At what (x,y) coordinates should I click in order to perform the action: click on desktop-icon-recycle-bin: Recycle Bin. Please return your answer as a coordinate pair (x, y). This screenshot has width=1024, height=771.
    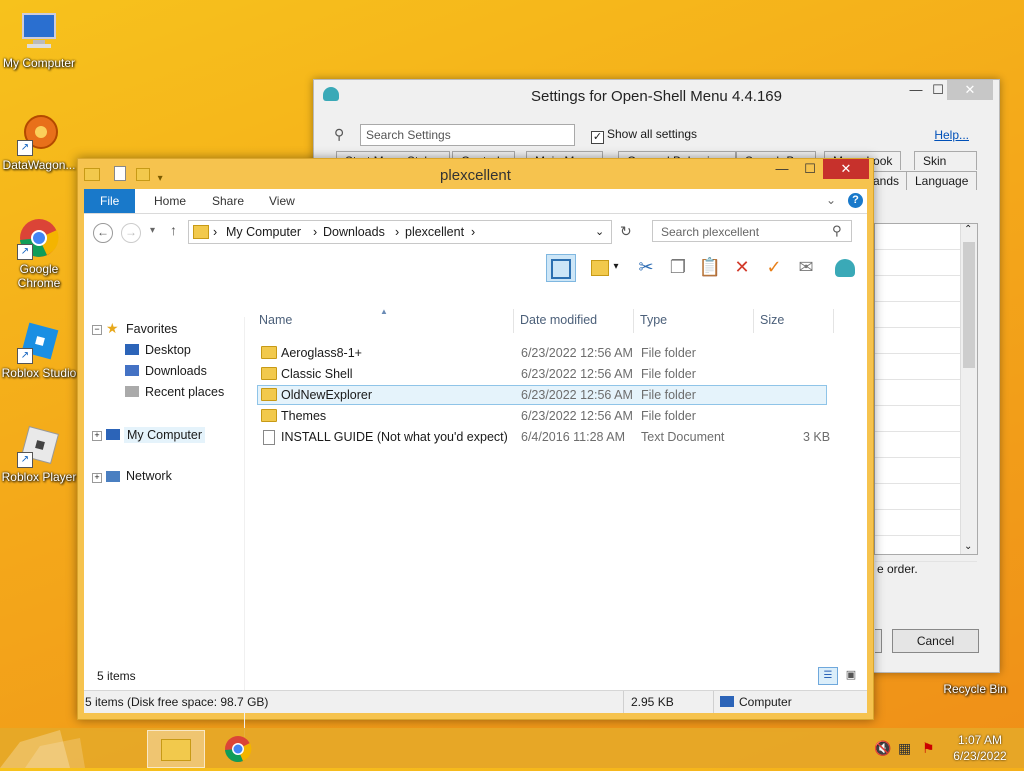
    Looking at the image, I should click on (975, 689).